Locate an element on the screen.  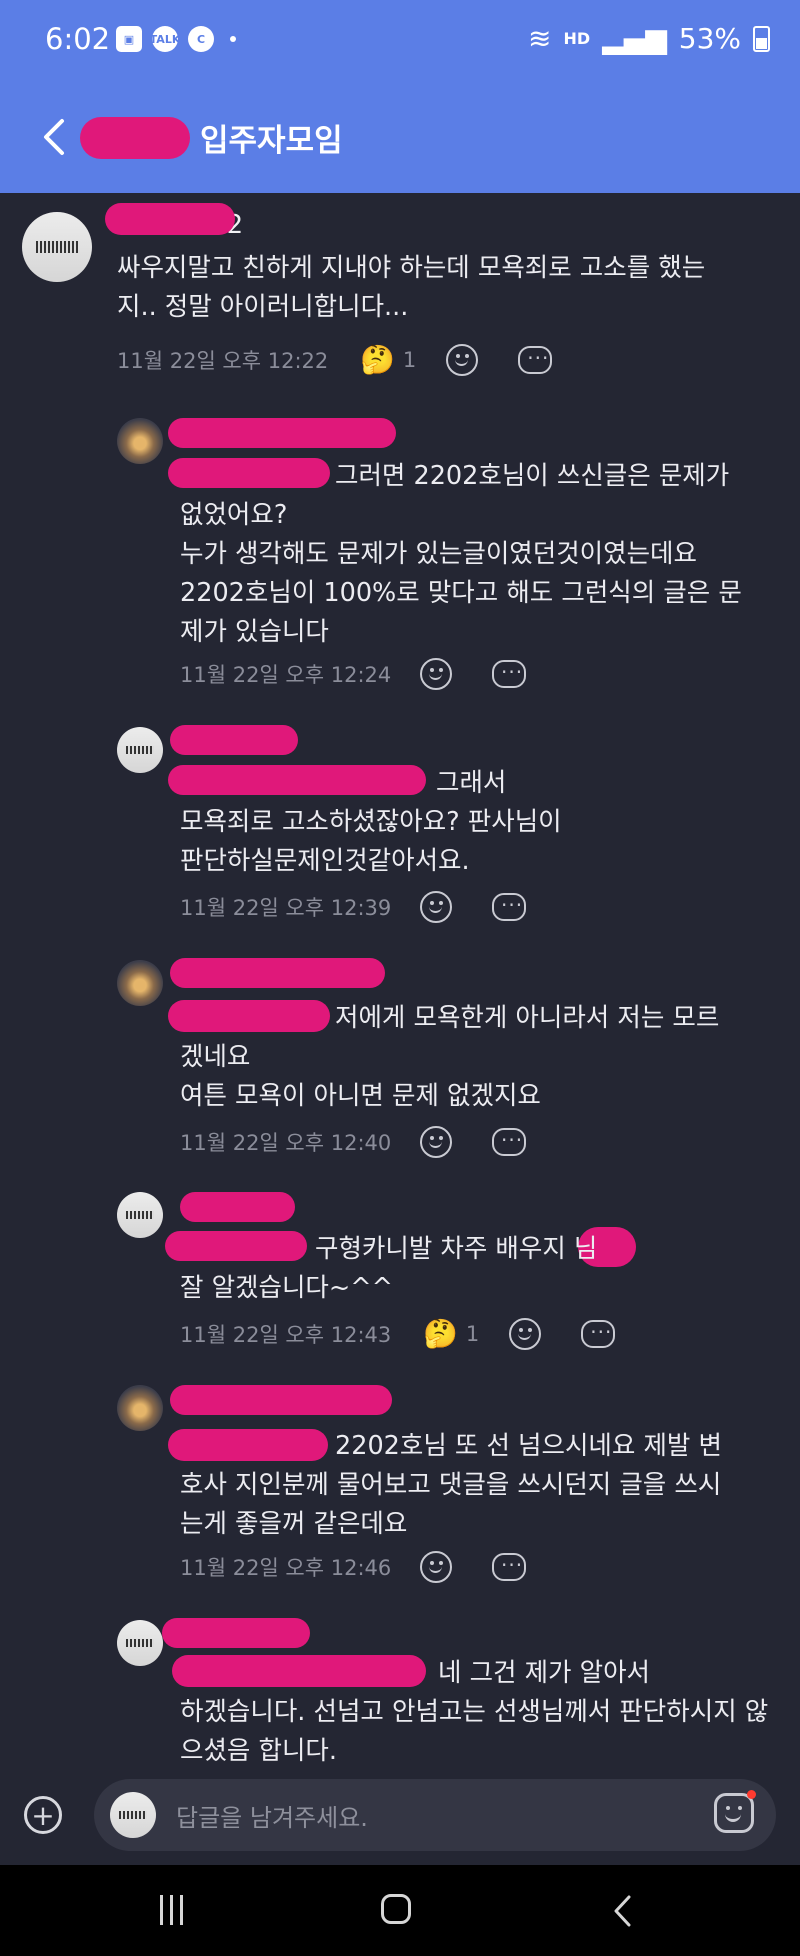
signal-icon: ▂▄▆ is located at coordinates (634, 38).